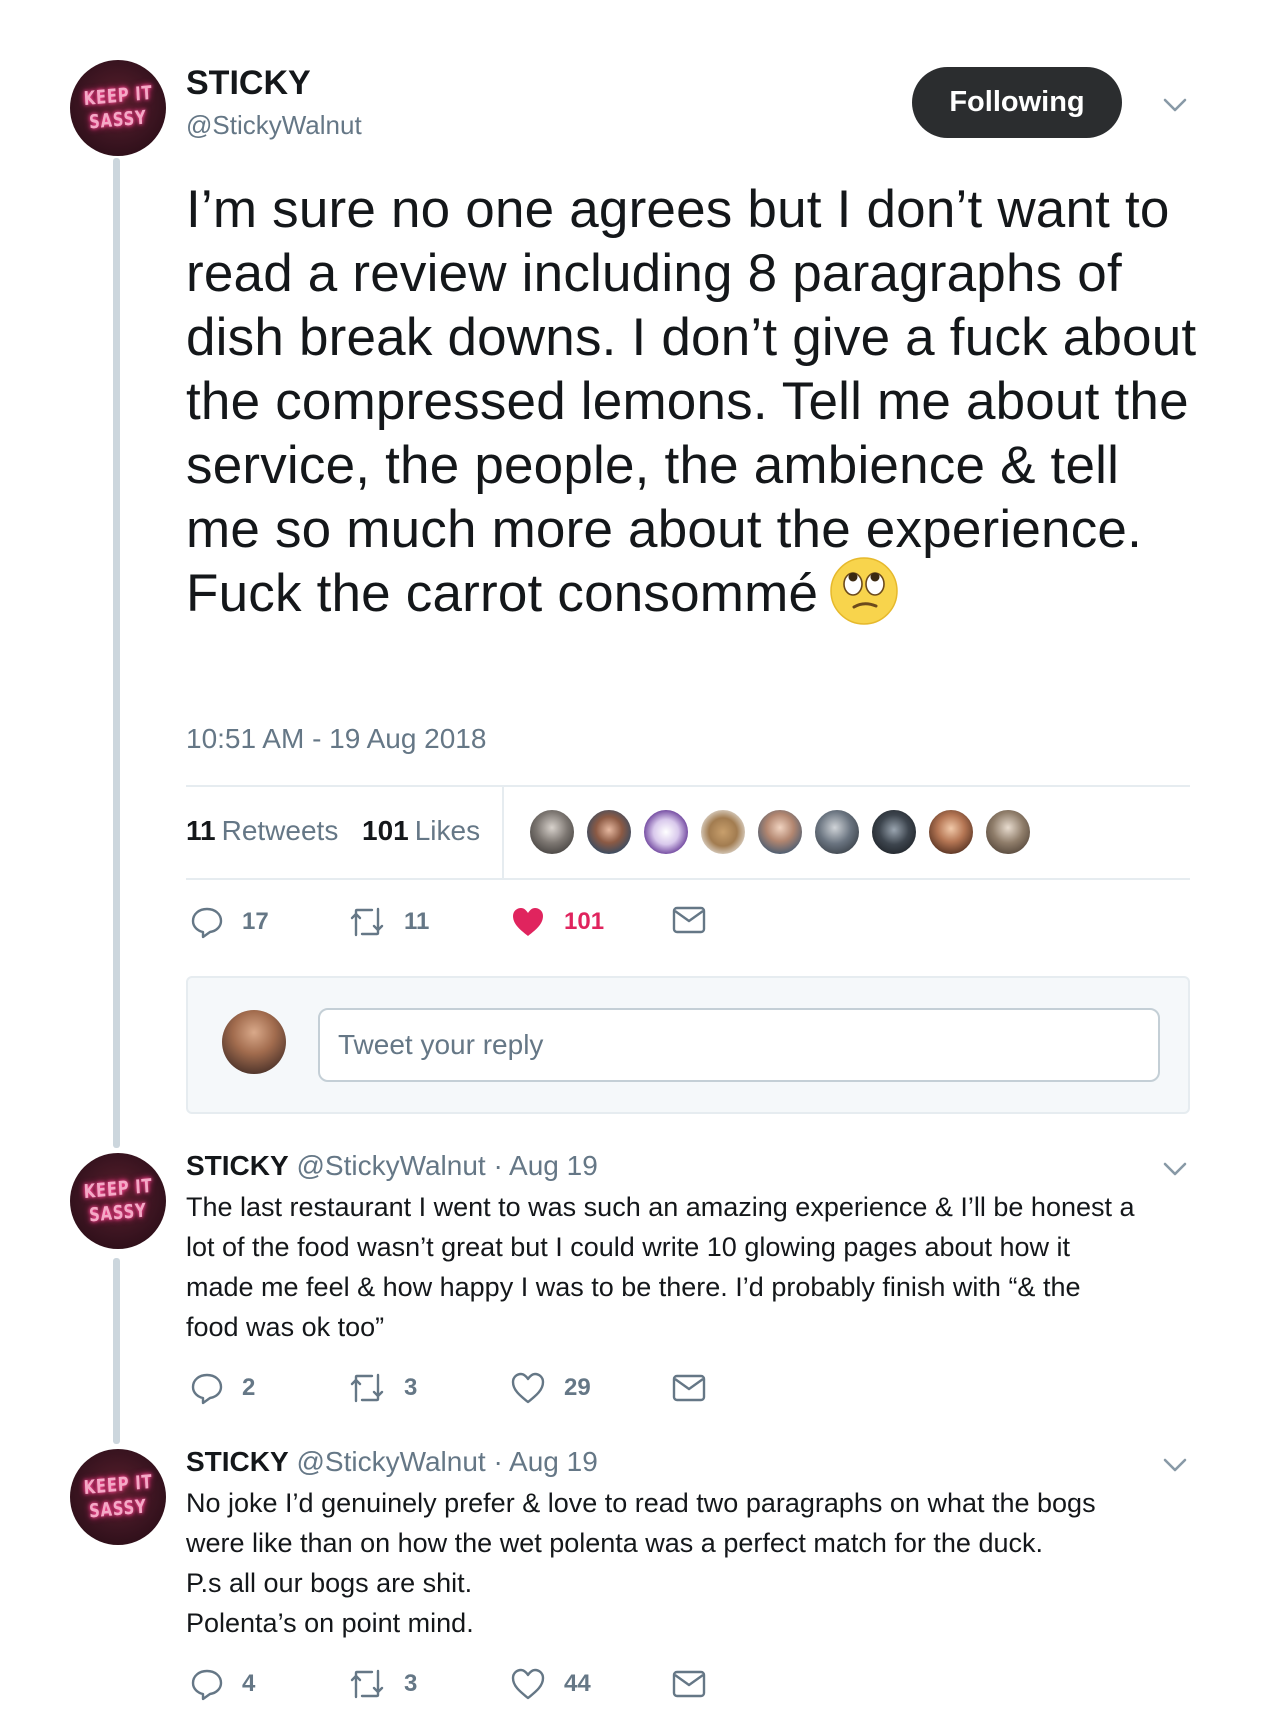 Image resolution: width=1264 pixels, height=1730 pixels. I want to click on retweet-action: 11, so click(388, 922).